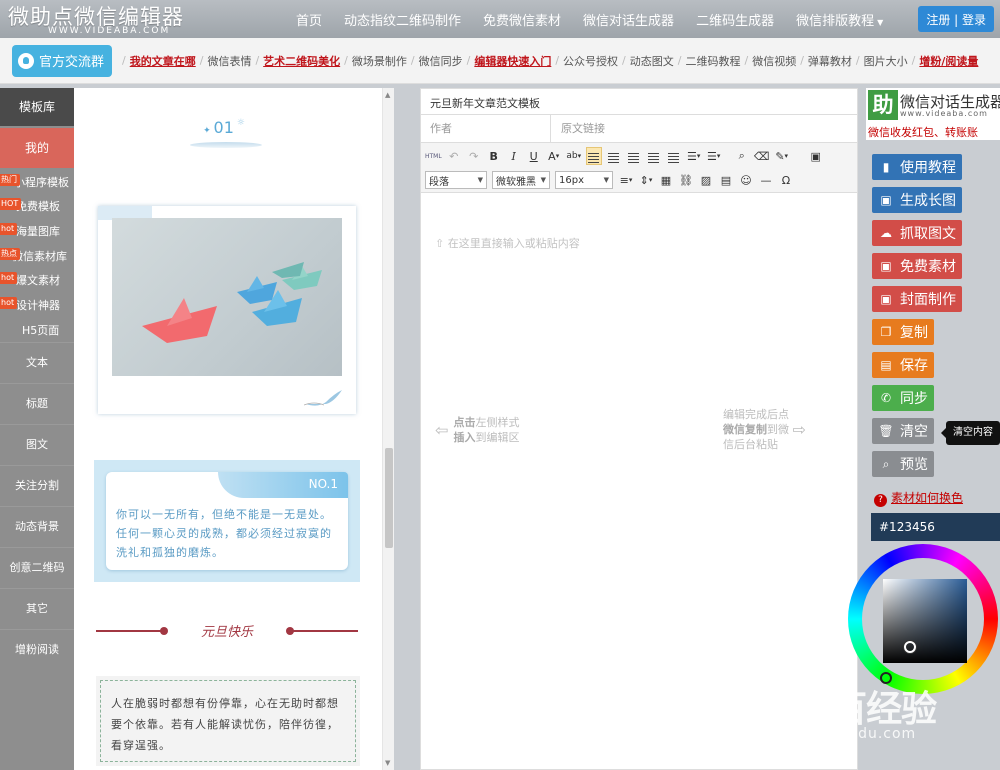  What do you see at coordinates (654, 156) in the screenshot?
I see `align-justify-icon` at bounding box center [654, 156].